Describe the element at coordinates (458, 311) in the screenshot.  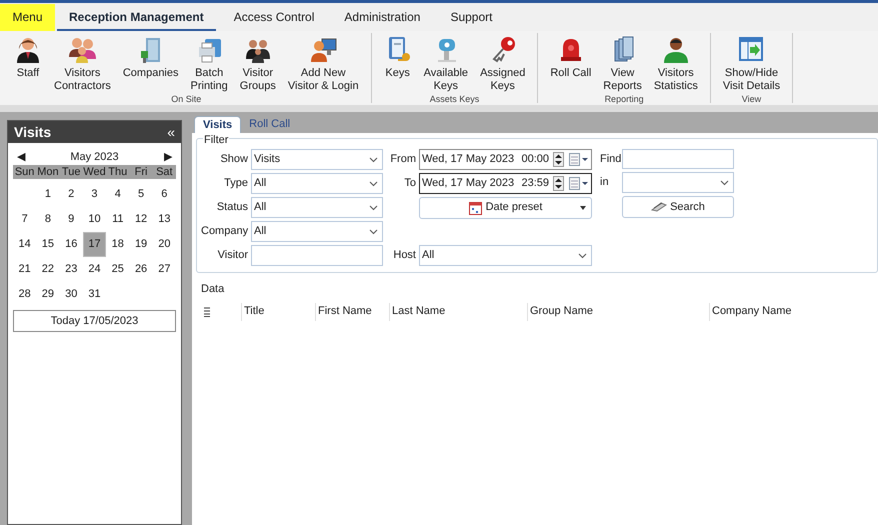
I see `column-header: Last Name` at that location.